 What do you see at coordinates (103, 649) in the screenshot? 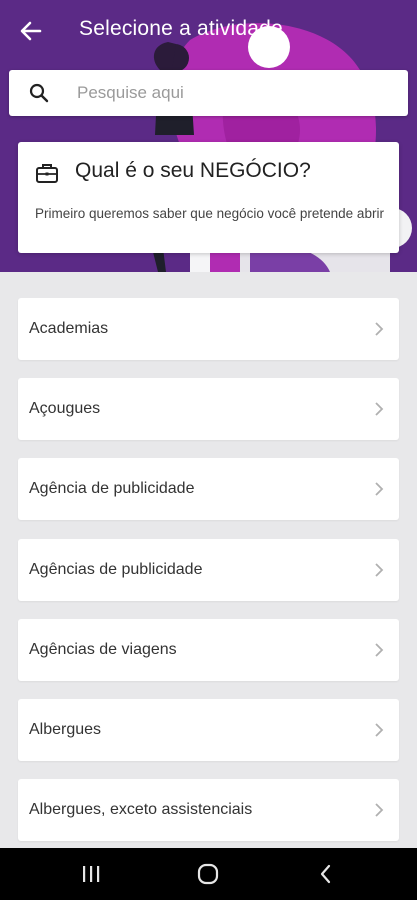
I see `list-item-label: Agências de viagens` at bounding box center [103, 649].